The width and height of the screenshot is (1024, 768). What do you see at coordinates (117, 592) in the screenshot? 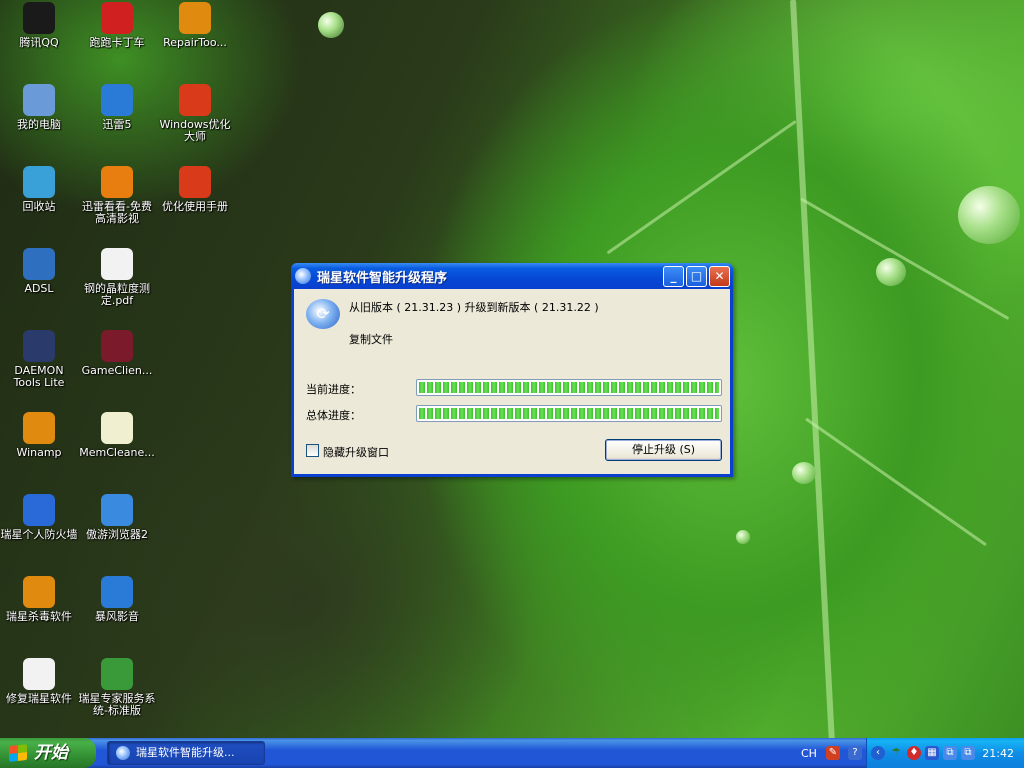
I see `storm-player-icon` at bounding box center [117, 592].